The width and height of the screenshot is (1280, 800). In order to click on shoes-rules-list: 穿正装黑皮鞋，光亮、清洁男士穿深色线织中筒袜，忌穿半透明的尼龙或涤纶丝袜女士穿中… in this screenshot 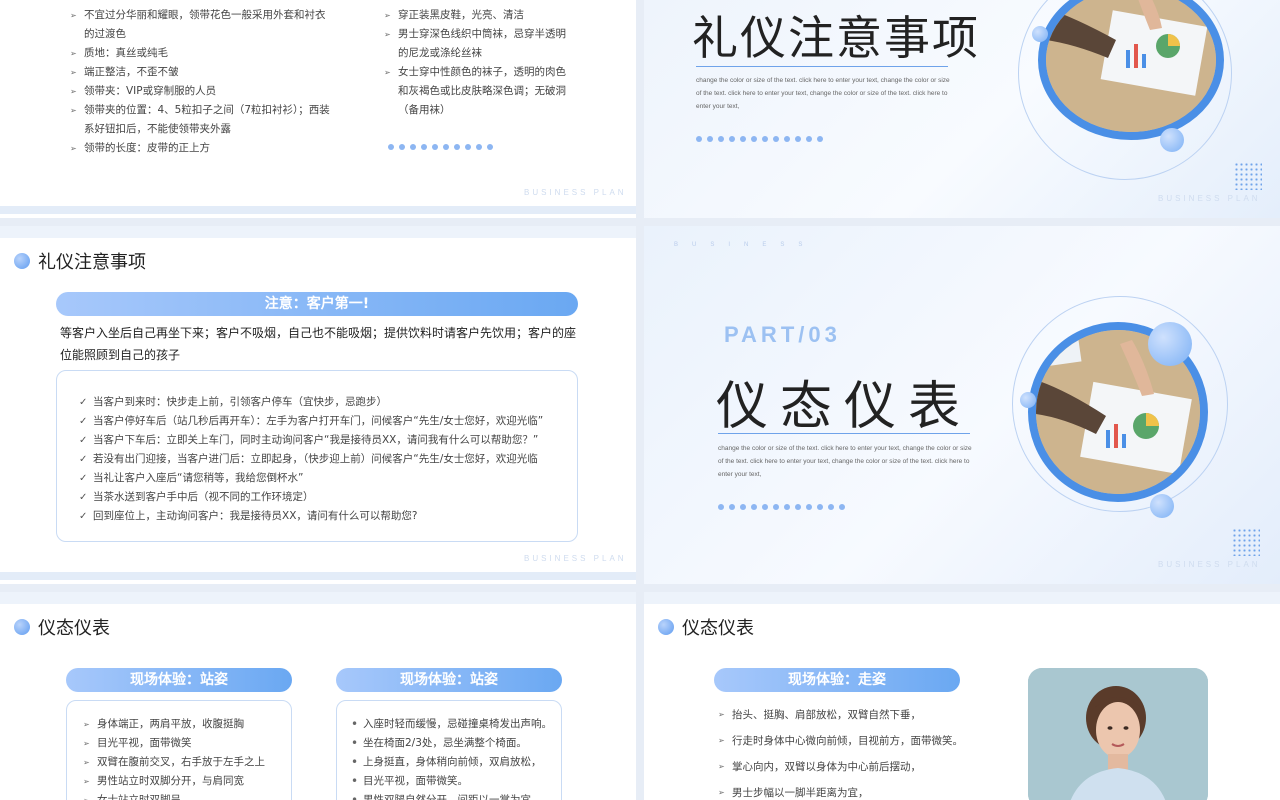, I will do `click(477, 63)`.